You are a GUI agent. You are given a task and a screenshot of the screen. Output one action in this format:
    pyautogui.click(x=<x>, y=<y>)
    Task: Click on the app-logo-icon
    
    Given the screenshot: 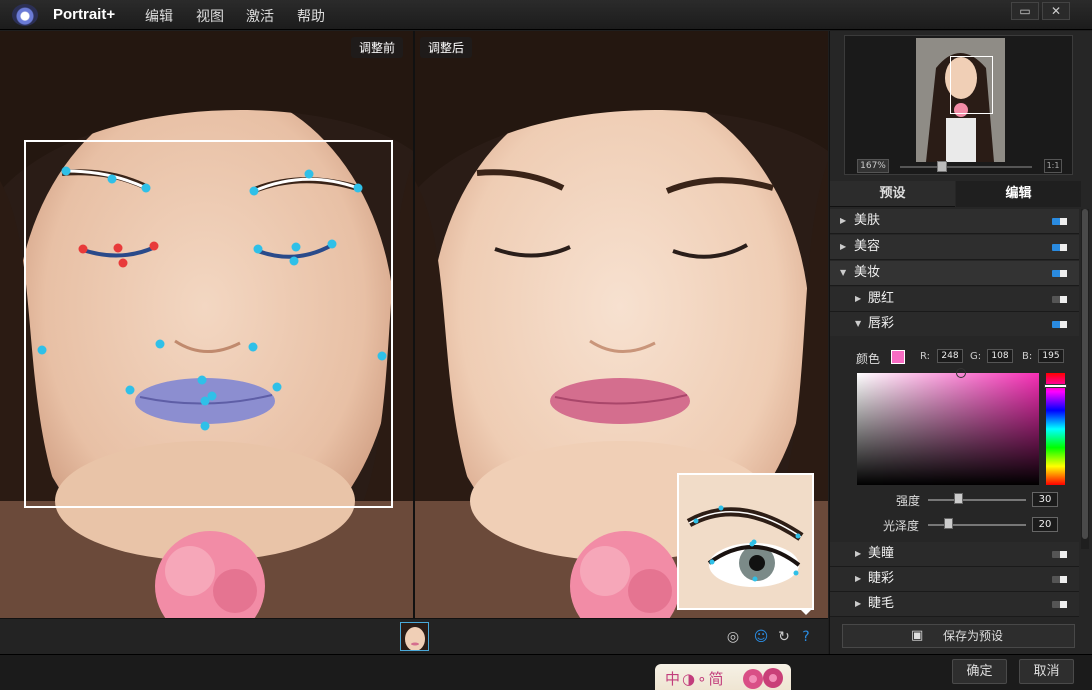 What is the action you would take?
    pyautogui.click(x=25, y=15)
    